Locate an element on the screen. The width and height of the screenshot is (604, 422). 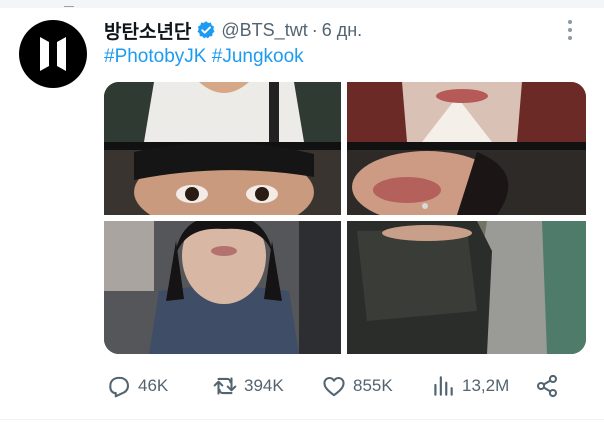
retweet-icon is located at coordinates (225, 386).